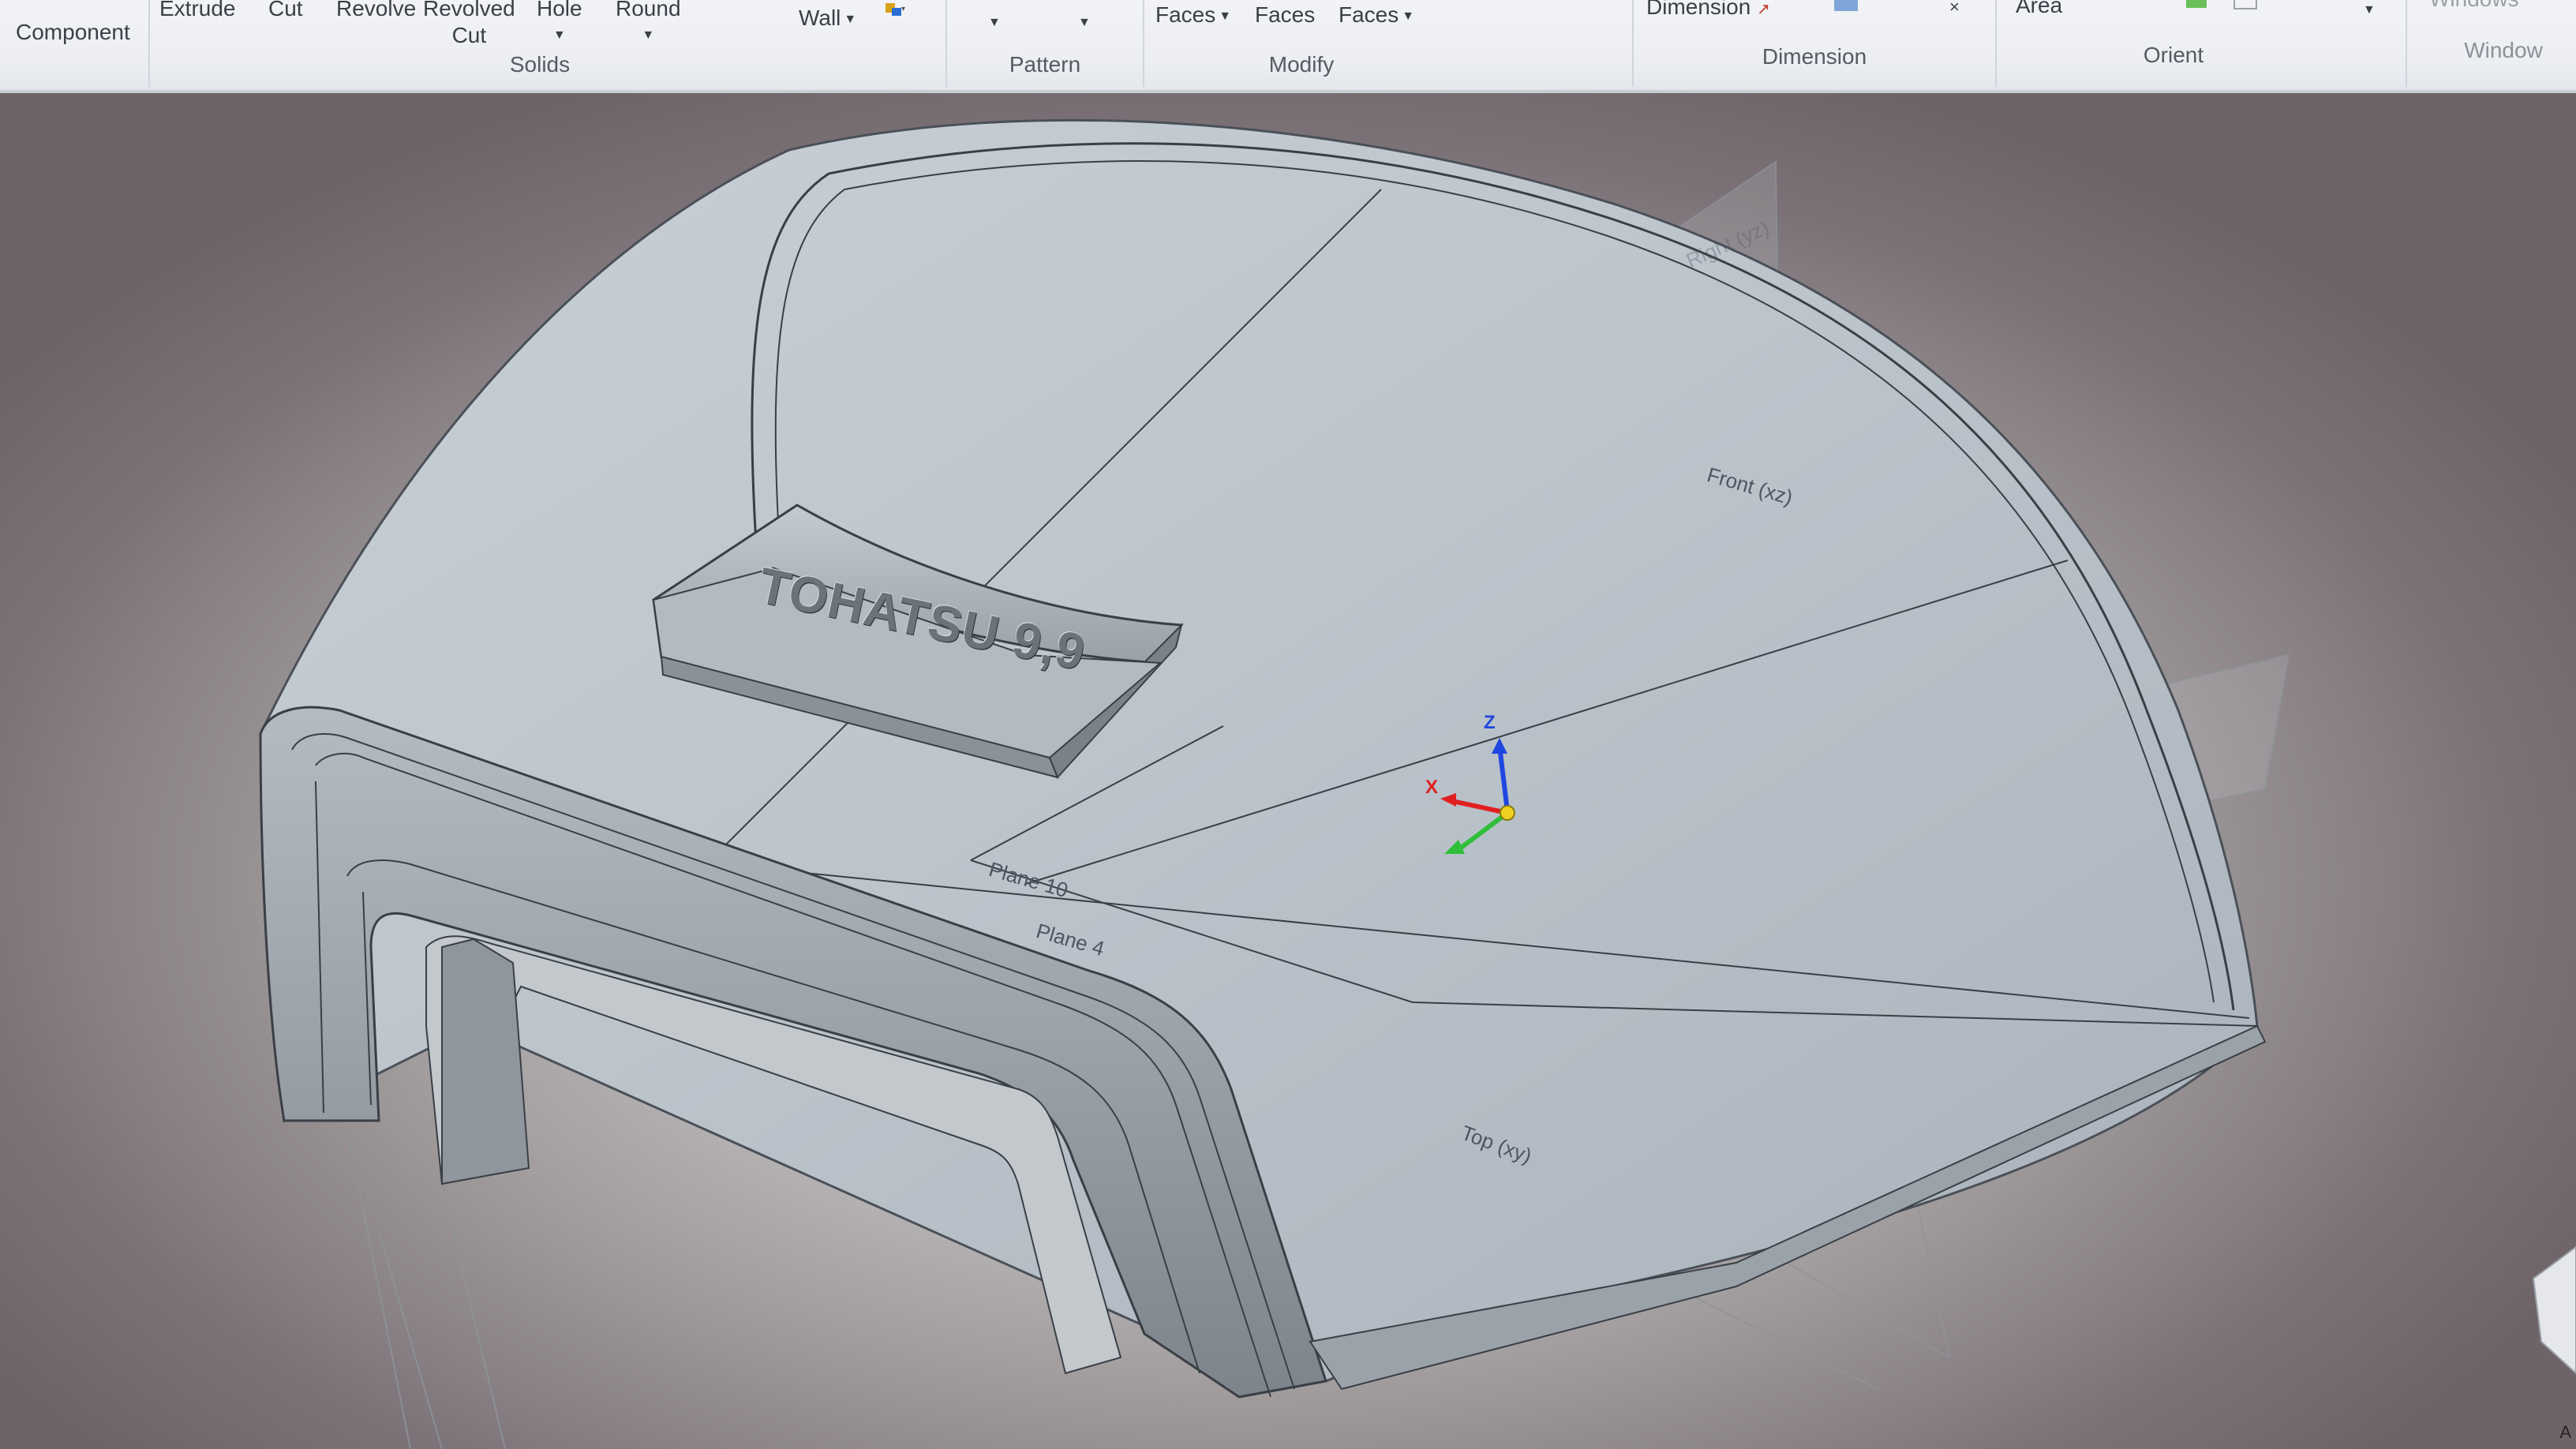 The image size is (2576, 1449). I want to click on hole-button: Hole ▼, so click(559, 24).